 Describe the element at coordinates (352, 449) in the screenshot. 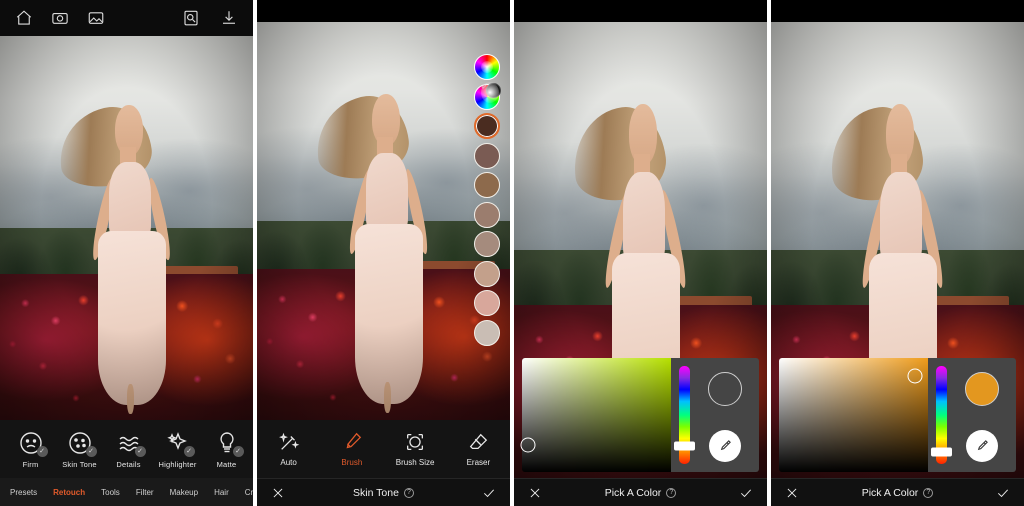

I see `tool-brush: Brush` at that location.